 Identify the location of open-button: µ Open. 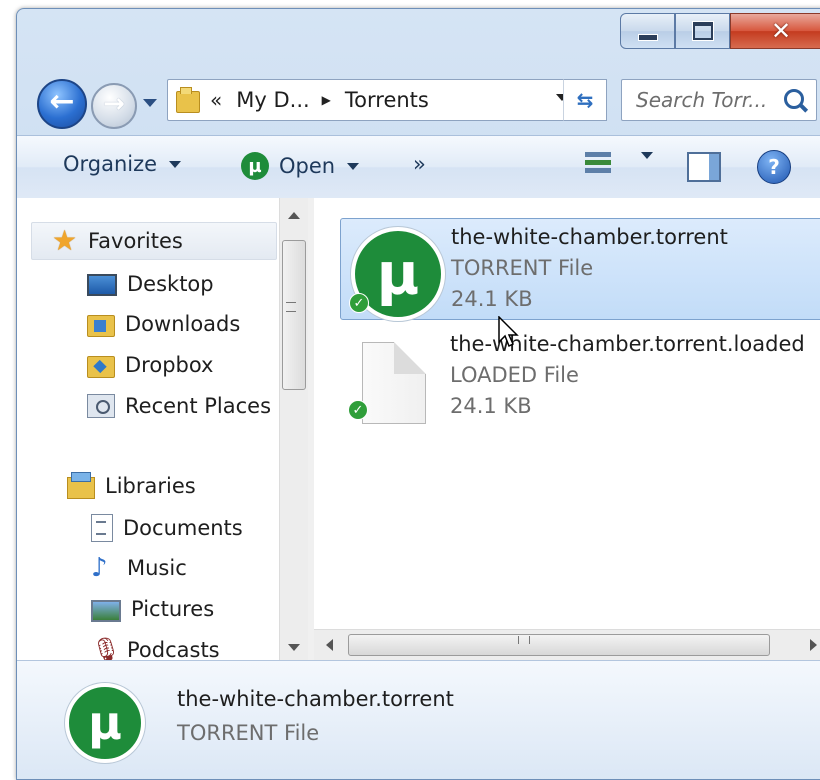
(300, 166).